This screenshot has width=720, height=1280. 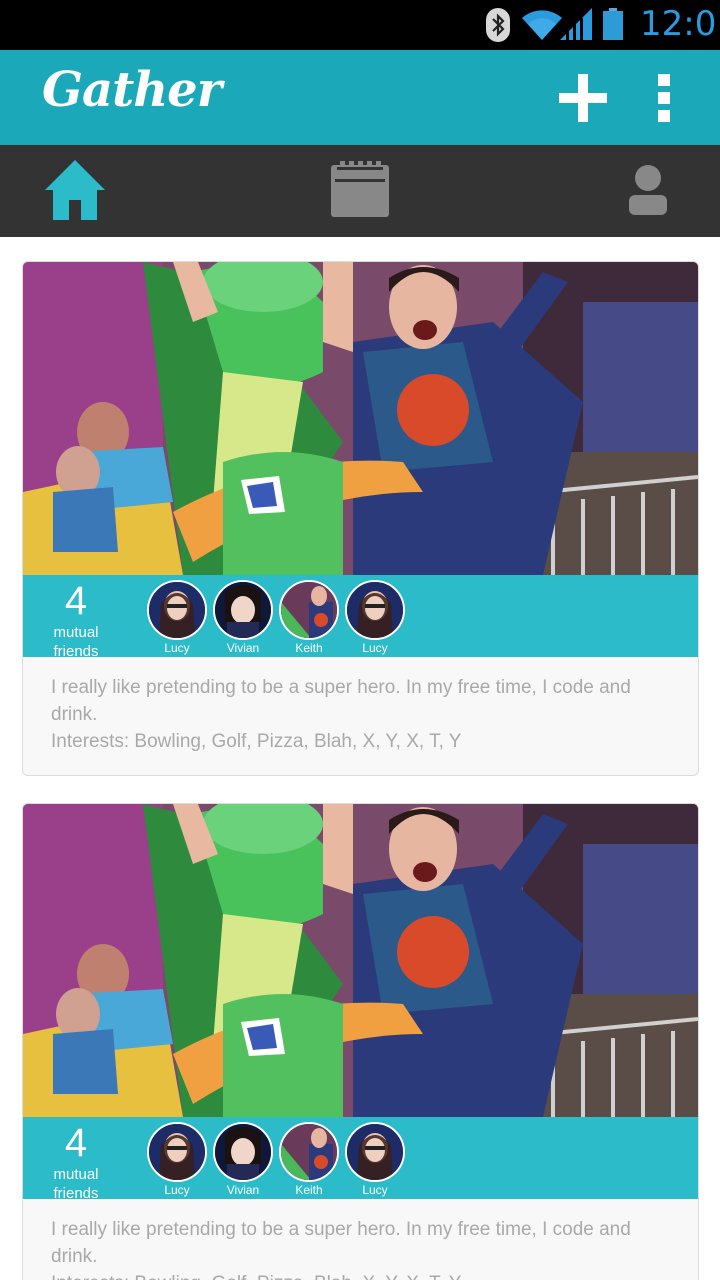 I want to click on home-icon, so click(x=75, y=190).